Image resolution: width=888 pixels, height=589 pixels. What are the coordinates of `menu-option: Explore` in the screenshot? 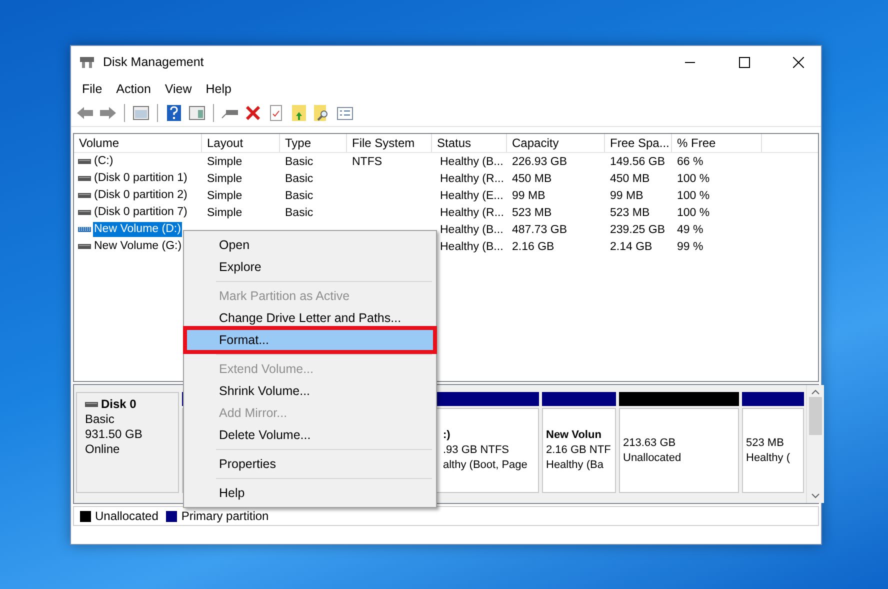 It's located at (310, 267).